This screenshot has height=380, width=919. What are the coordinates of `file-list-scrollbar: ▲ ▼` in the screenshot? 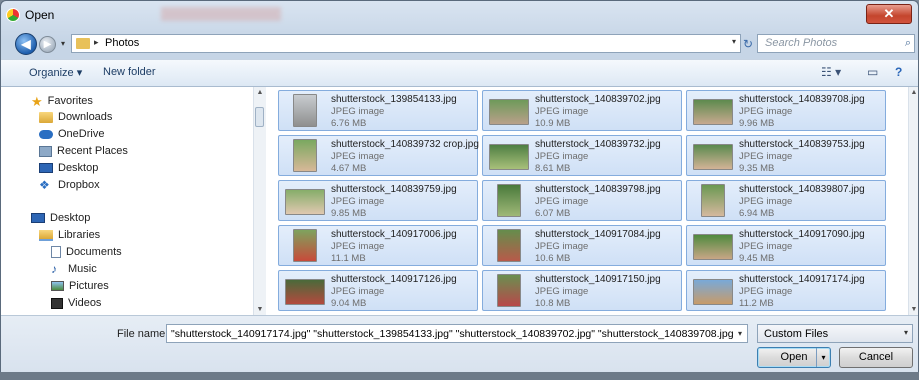 It's located at (913, 201).